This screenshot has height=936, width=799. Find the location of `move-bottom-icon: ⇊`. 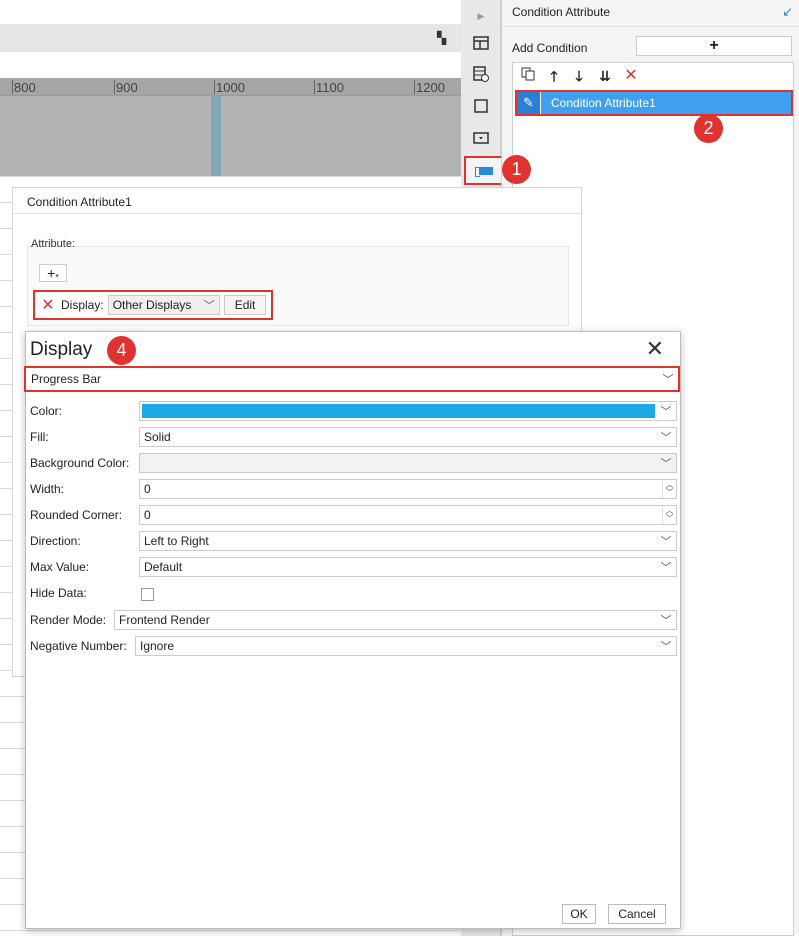

move-bottom-icon: ⇊ is located at coordinates (605, 76).